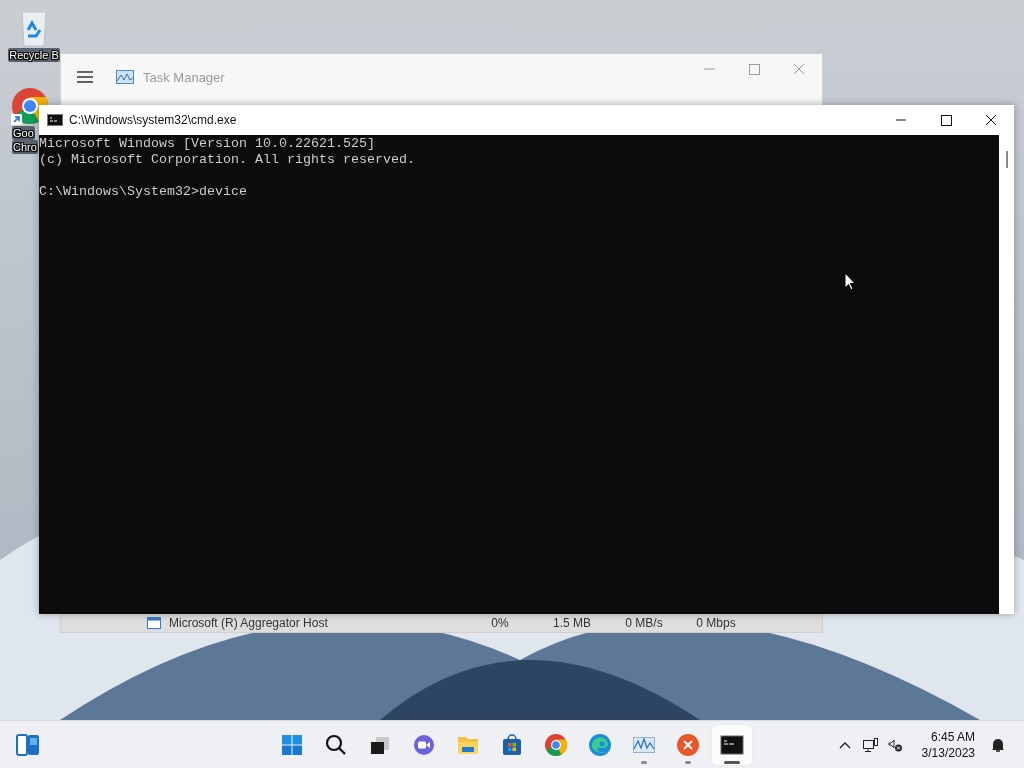 The height and width of the screenshot is (768, 1024). Describe the element at coordinates (500, 622) in the screenshot. I see `table-cell-text: 0%` at that location.